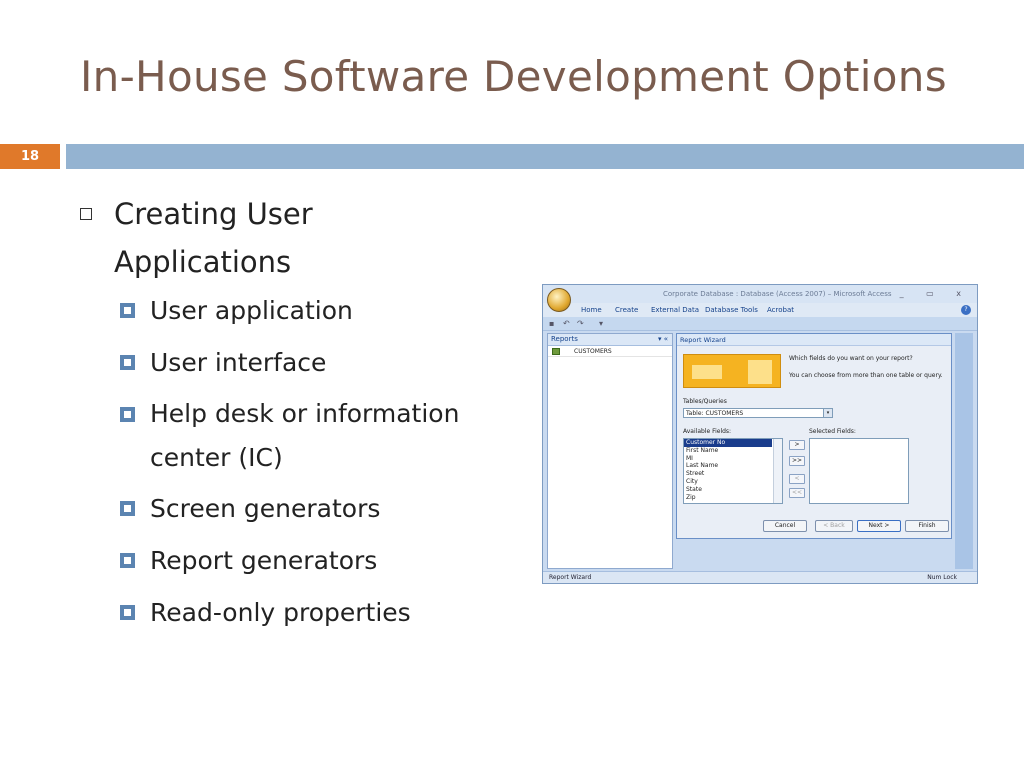 The width and height of the screenshot is (1024, 768). I want to click on sub-bullet: Read-only properties, so click(320, 613).